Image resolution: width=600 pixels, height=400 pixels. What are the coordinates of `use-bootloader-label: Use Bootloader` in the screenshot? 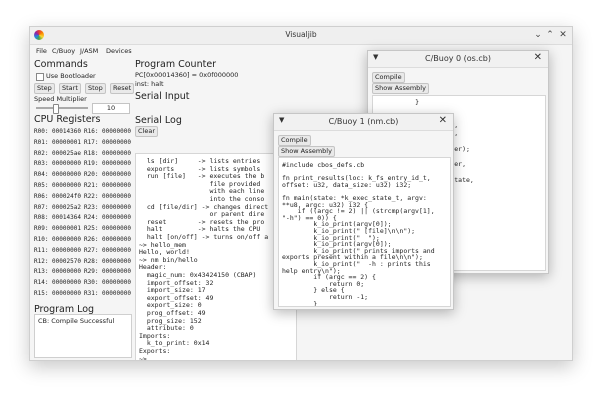 It's located at (71, 76).